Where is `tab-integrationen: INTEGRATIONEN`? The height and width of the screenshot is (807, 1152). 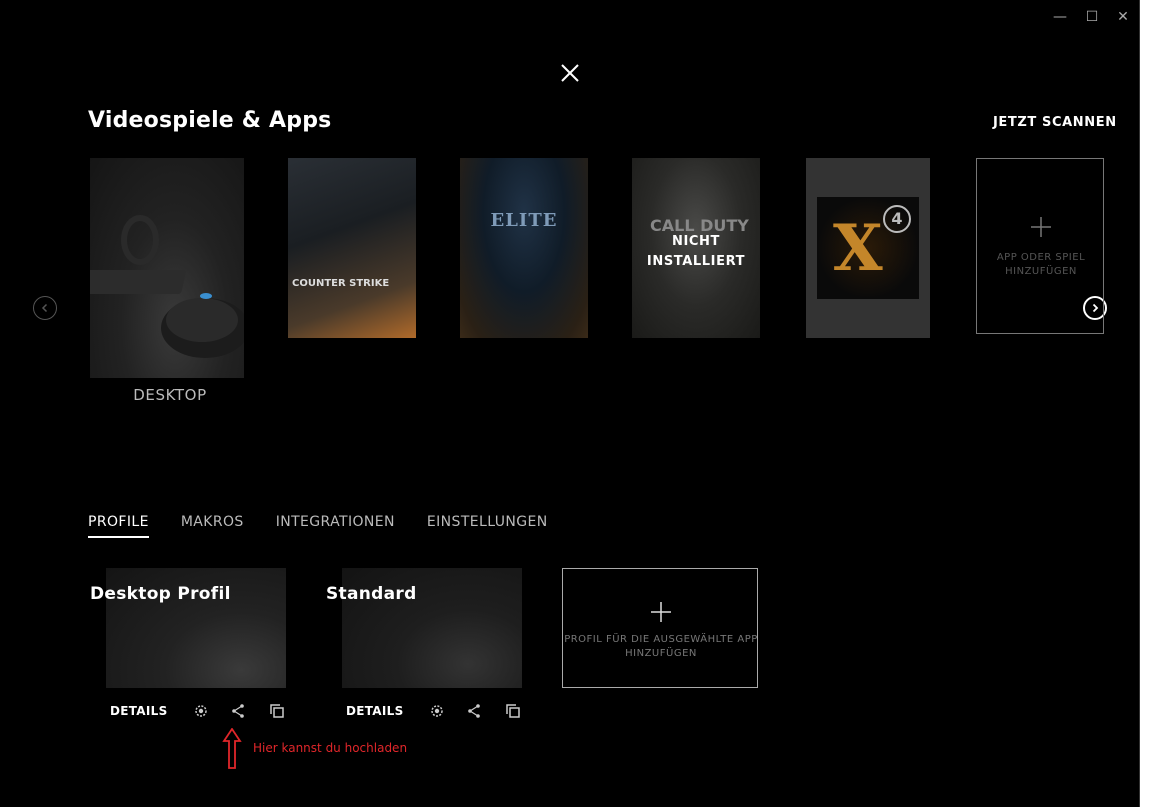
tab-integrationen: INTEGRATIONEN is located at coordinates (335, 526).